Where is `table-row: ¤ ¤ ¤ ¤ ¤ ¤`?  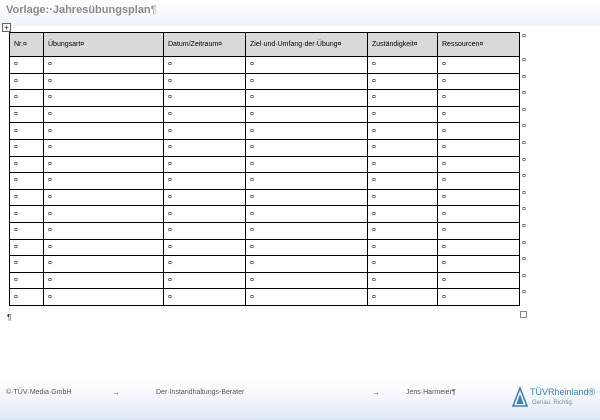
table-row: ¤ ¤ ¤ ¤ ¤ ¤ is located at coordinates (264, 230).